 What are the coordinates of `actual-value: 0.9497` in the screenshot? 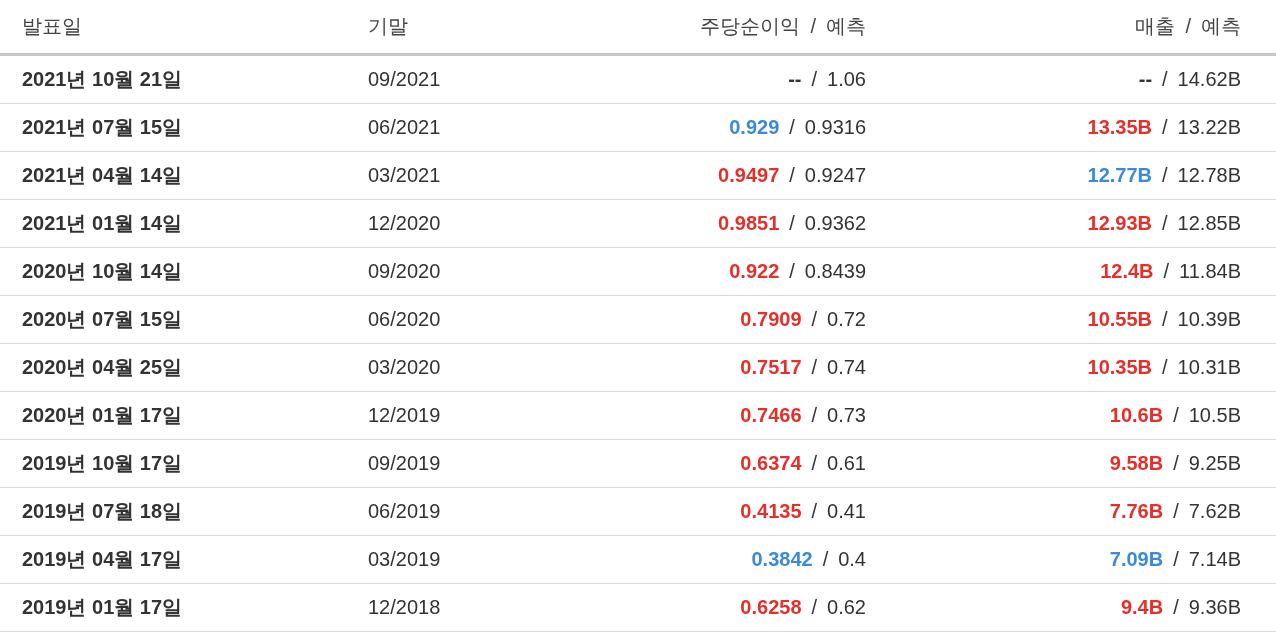 It's located at (749, 175).